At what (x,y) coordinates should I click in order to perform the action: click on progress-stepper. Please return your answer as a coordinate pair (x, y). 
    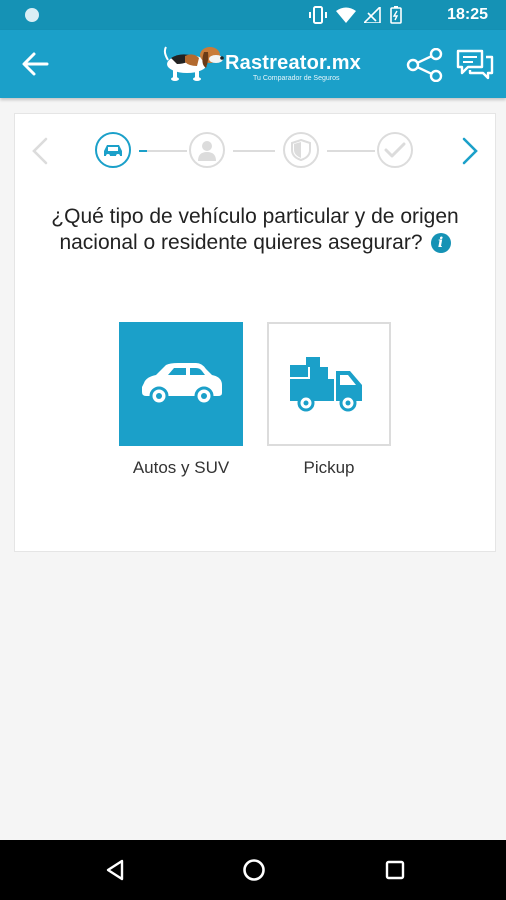
    Looking at the image, I should click on (255, 152).